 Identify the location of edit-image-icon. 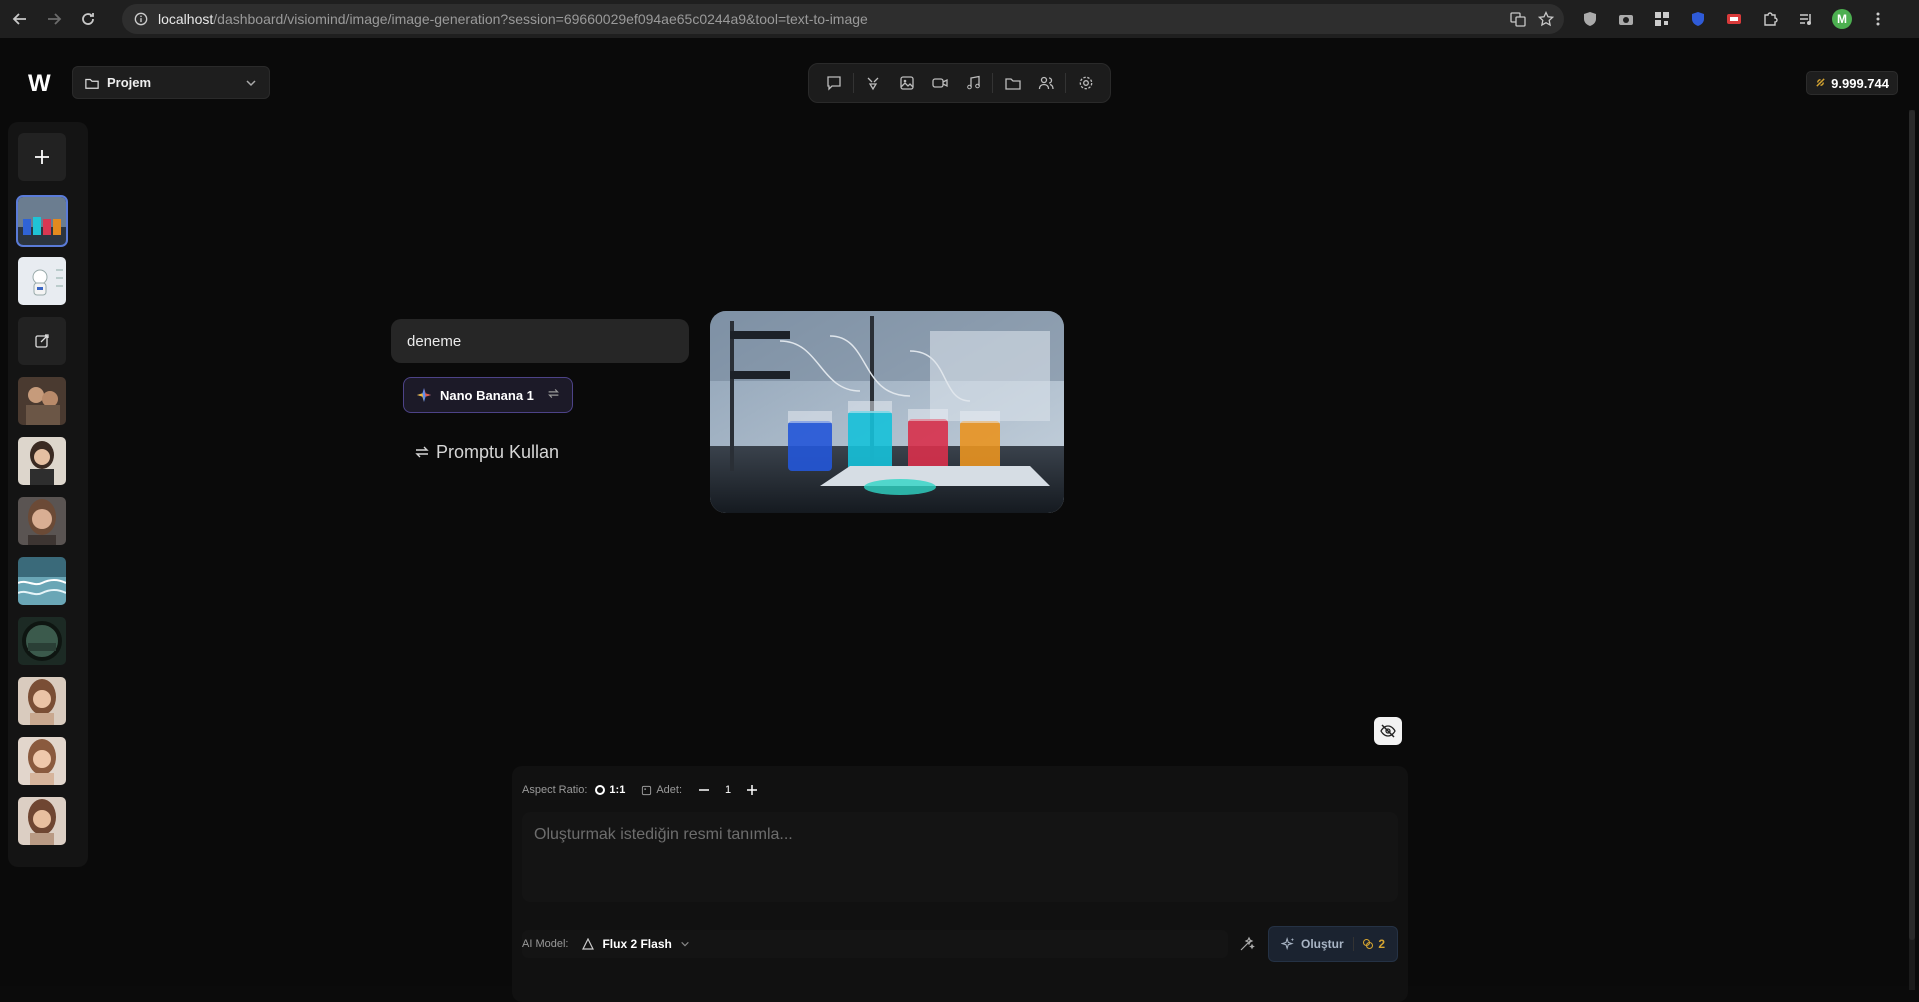
(42, 341).